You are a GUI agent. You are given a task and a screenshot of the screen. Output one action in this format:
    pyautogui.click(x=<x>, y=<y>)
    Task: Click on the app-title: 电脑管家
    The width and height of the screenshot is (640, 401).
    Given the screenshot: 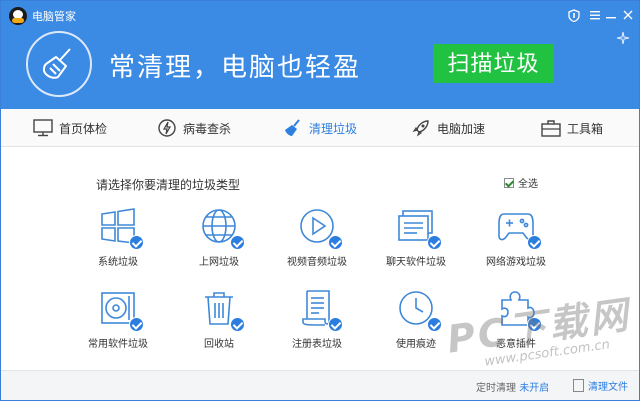 What is the action you would take?
    pyautogui.click(x=54, y=16)
    